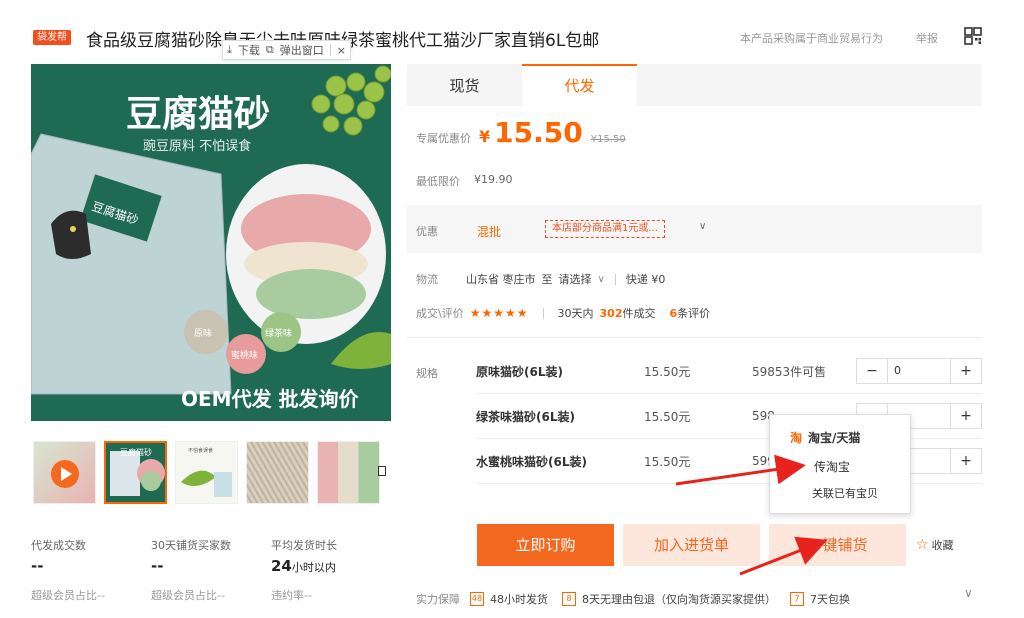  What do you see at coordinates (229, 50) in the screenshot?
I see `download-icon: ⤓` at bounding box center [229, 50].